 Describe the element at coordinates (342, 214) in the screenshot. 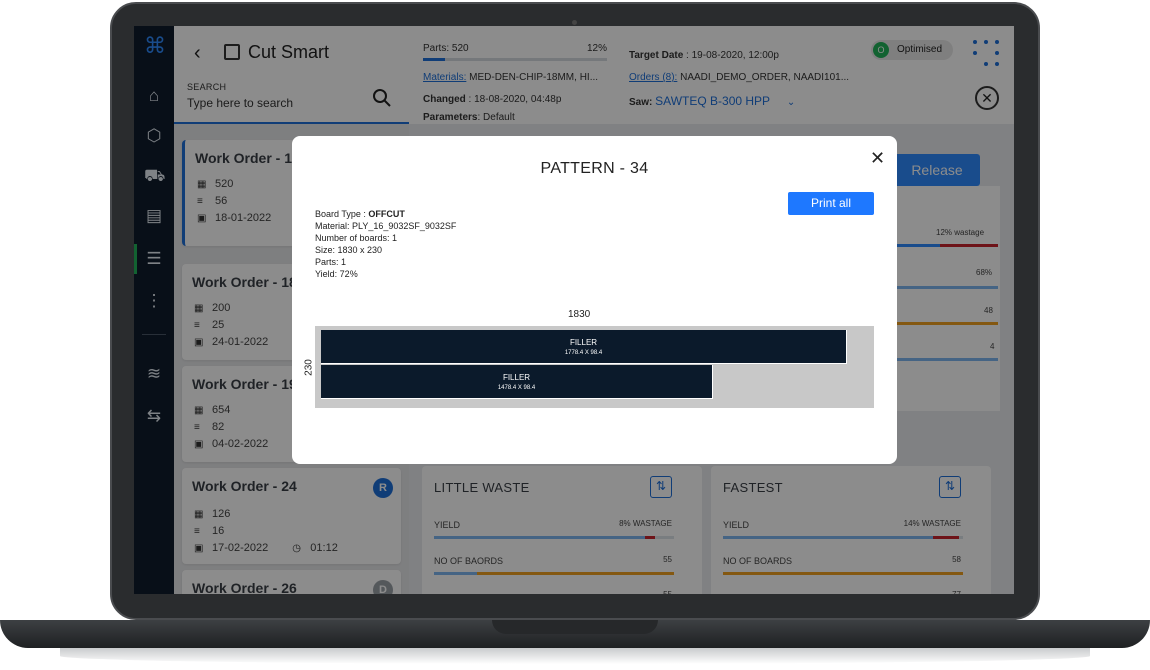

I see `board-type-label: Board Type :` at that location.